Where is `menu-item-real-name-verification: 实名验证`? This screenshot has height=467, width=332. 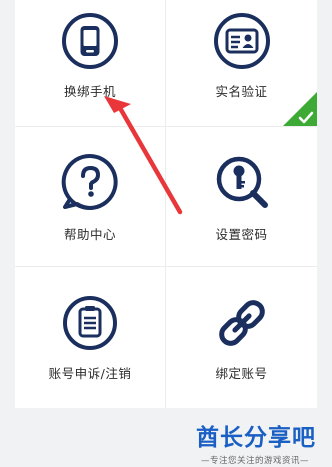 menu-item-real-name-verification: 实名验证 is located at coordinates (241, 63).